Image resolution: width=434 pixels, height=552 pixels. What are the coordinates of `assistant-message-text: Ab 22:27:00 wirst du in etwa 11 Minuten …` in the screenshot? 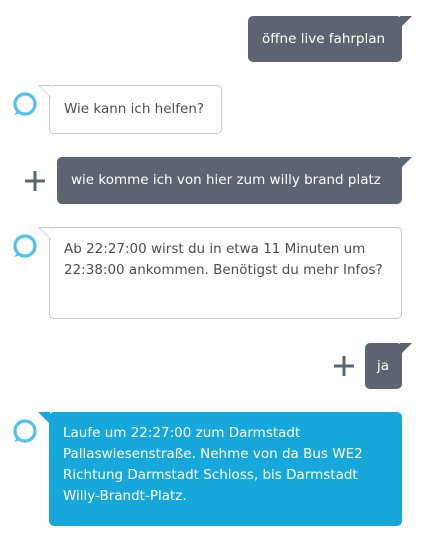 It's located at (223, 259).